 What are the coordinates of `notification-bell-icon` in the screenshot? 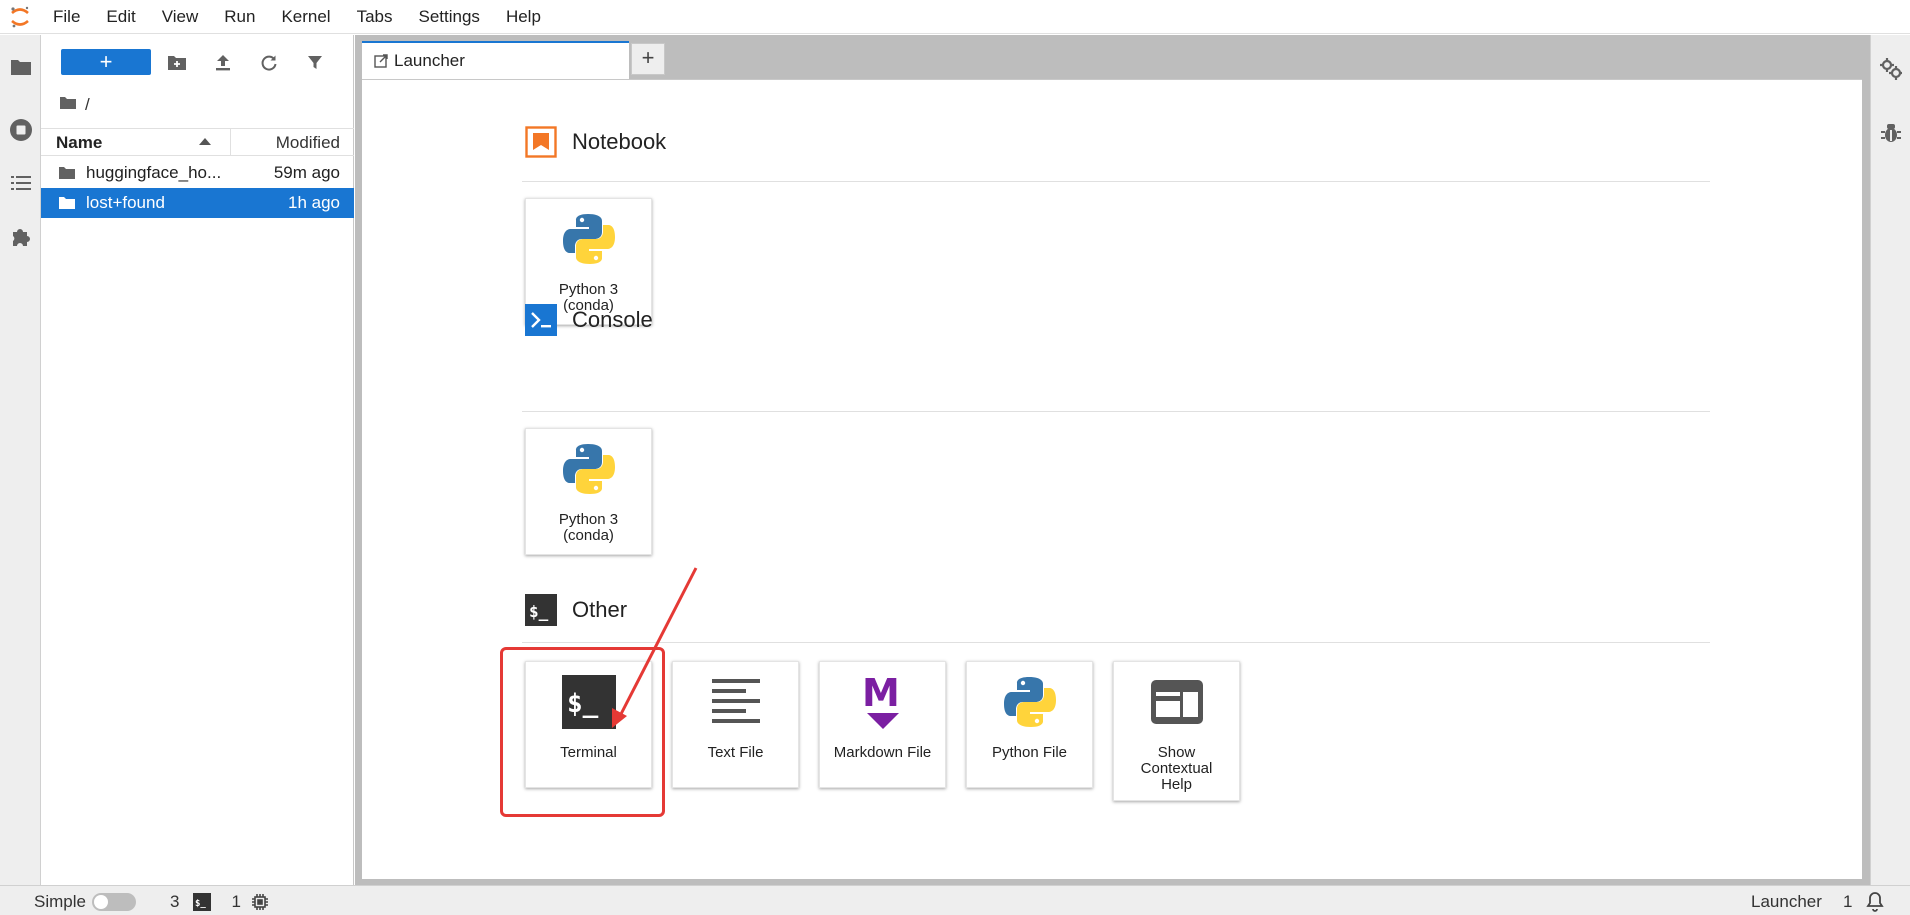 It's located at (1875, 901).